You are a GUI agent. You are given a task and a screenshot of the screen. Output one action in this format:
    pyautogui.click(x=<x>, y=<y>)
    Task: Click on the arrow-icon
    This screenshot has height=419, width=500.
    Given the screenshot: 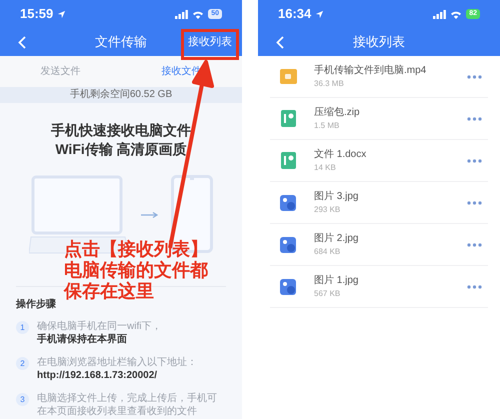 What is the action you would take?
    pyautogui.click(x=150, y=215)
    